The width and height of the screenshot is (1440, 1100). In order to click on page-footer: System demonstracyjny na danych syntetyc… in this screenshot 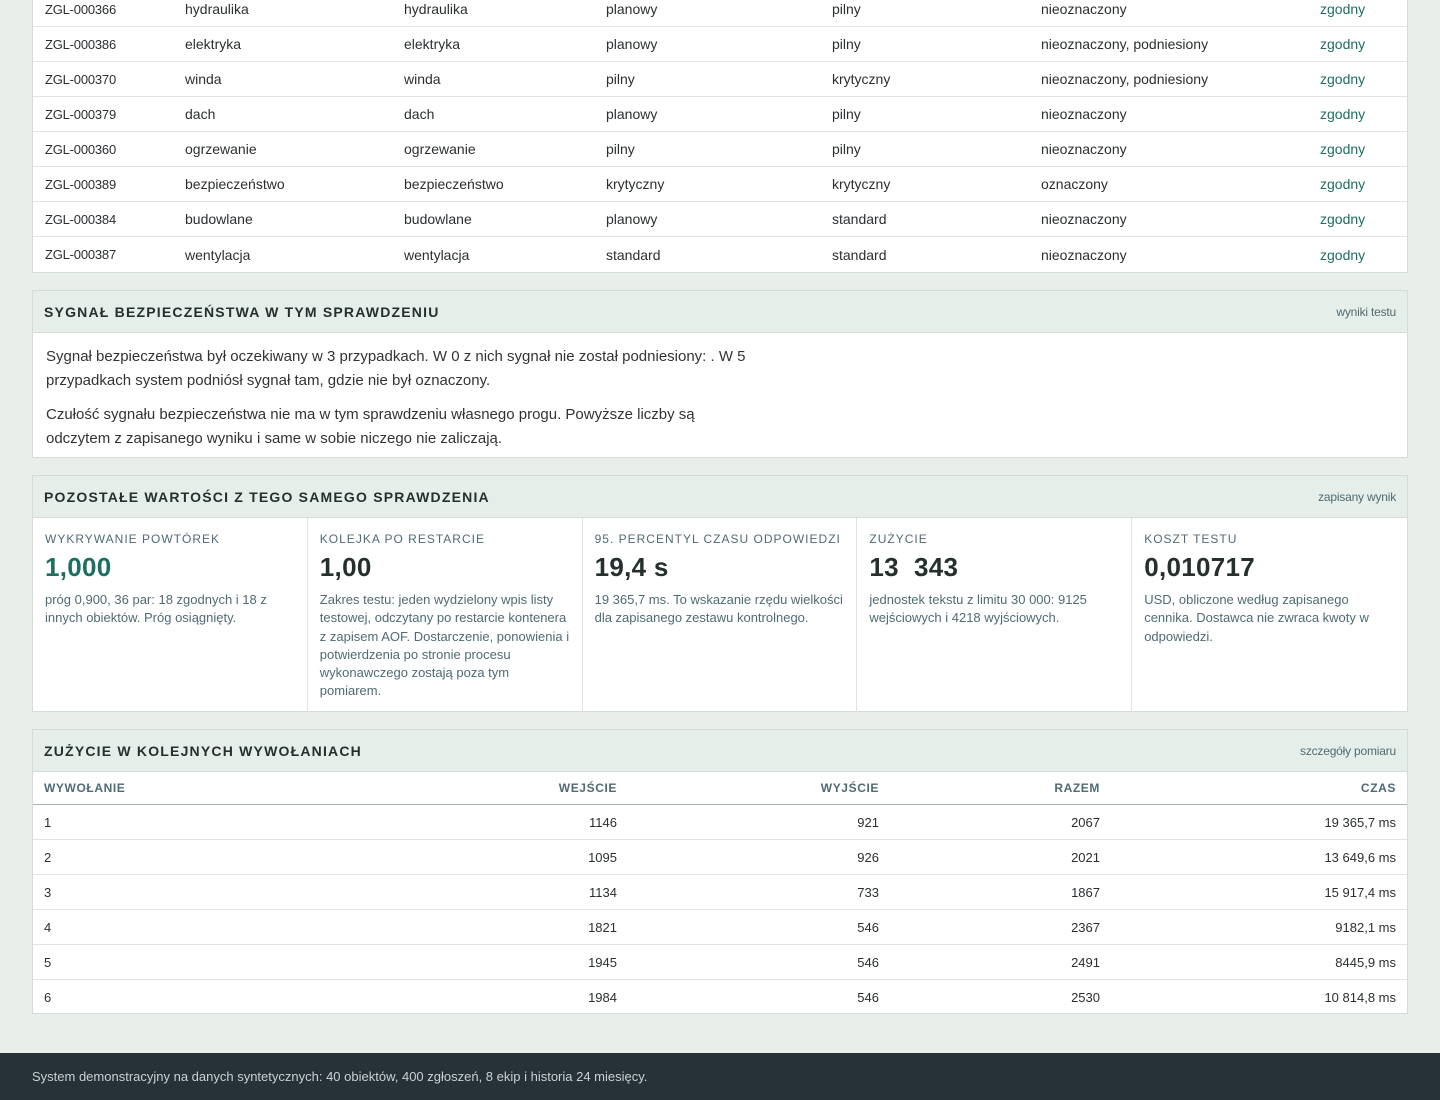, I will do `click(720, 1076)`.